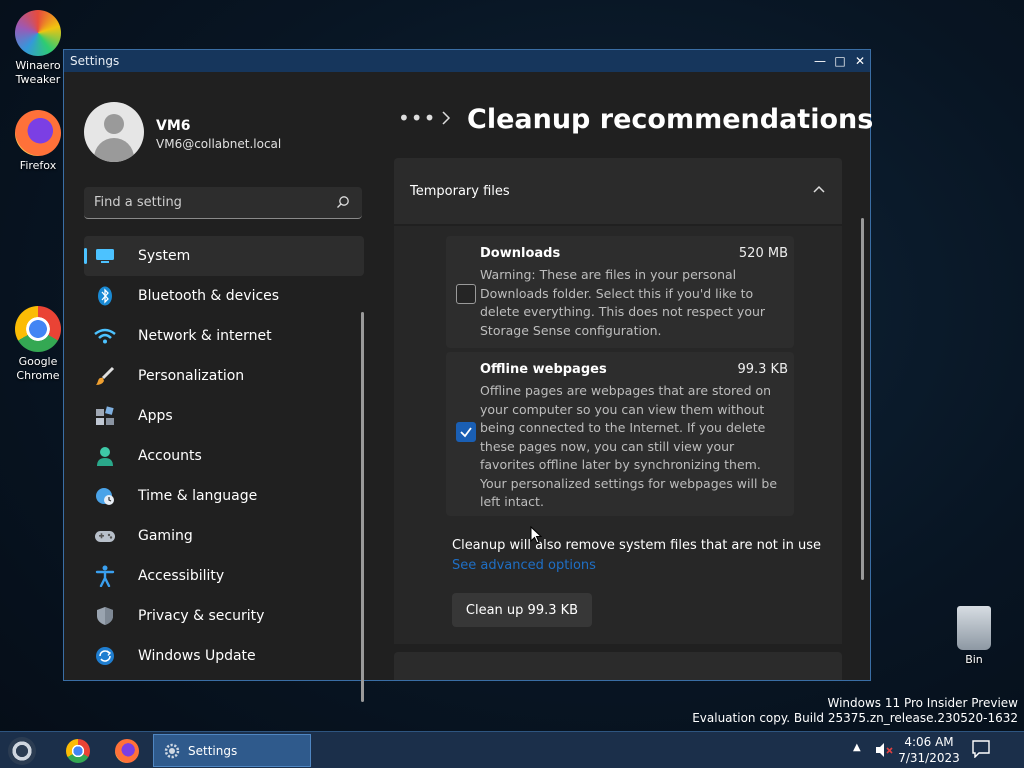 This screenshot has width=1024, height=768. What do you see at coordinates (105, 656) in the screenshot?
I see `update-icon` at bounding box center [105, 656].